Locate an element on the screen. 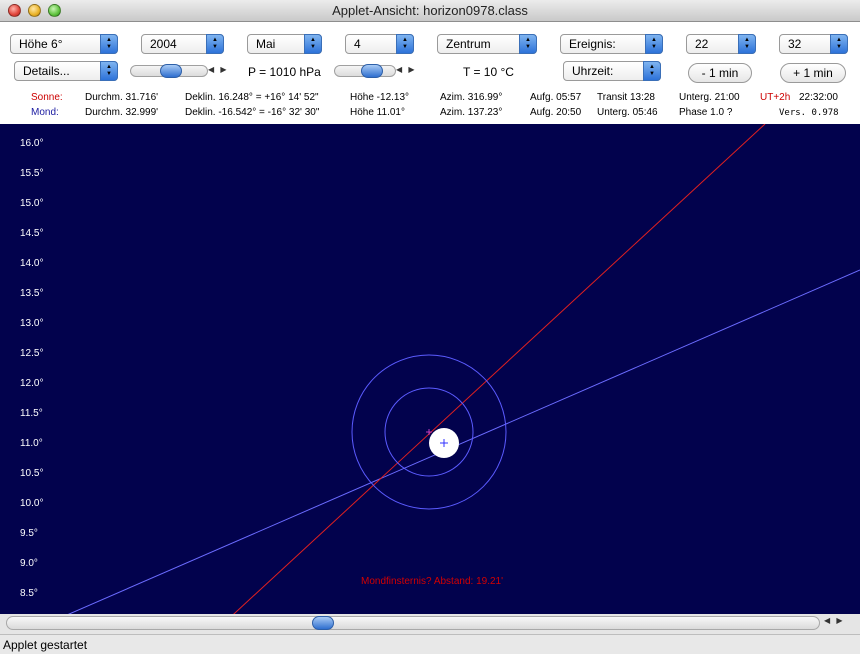 The height and width of the screenshot is (654, 860). hour-select-value: 22 is located at coordinates (702, 44).